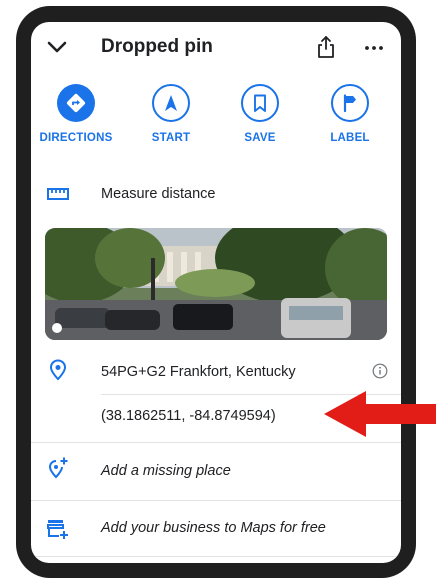 The height and width of the screenshot is (579, 436). I want to click on action-buttons: DIRECTIONS START SAVE LABEL, so click(216, 119).